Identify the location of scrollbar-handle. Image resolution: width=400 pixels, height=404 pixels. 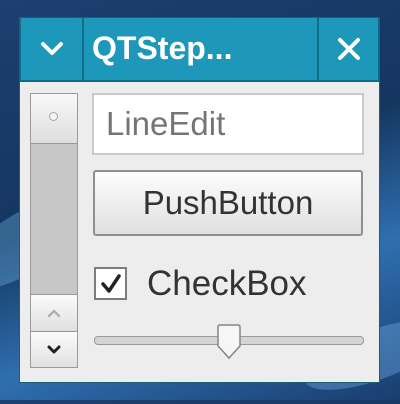
(54, 119).